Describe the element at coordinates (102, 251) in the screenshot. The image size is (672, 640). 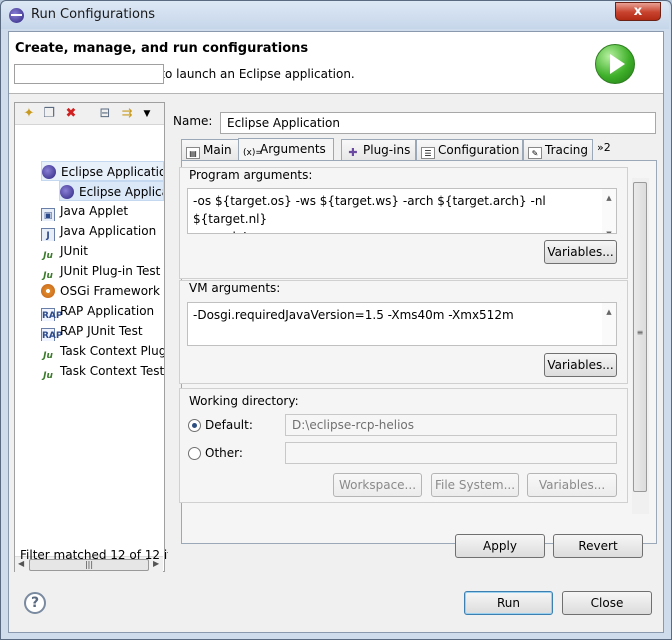
I see `tree-item-junit: Ju JUnit` at that location.